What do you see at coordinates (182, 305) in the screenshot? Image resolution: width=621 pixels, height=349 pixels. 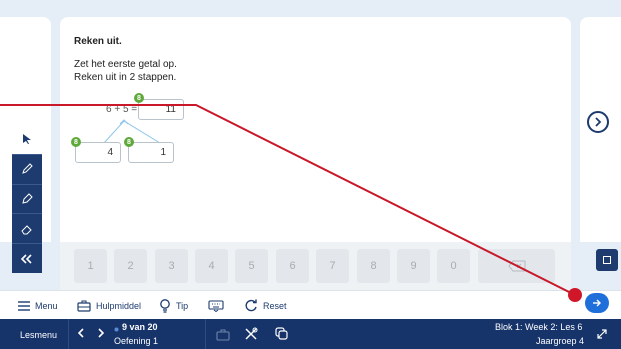 I see `tip-label: Tip` at bounding box center [182, 305].